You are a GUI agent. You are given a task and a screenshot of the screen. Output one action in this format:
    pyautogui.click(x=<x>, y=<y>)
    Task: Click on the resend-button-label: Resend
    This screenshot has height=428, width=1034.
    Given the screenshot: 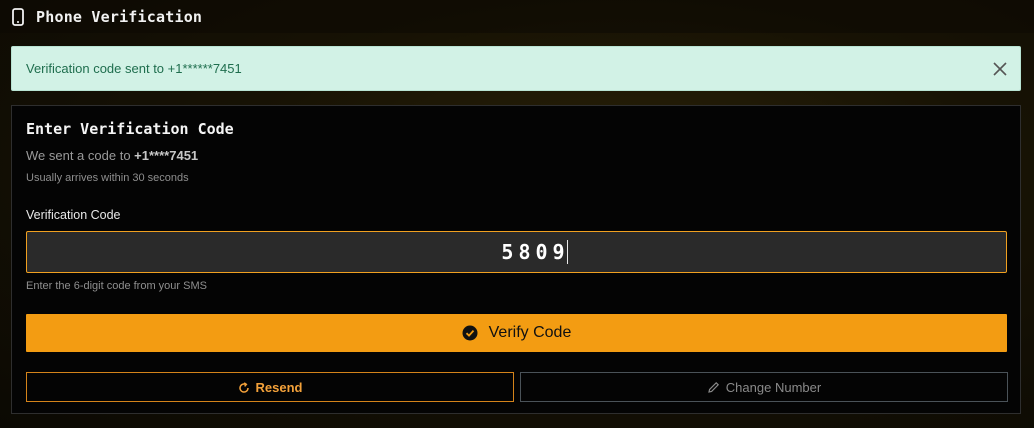 What is the action you would take?
    pyautogui.click(x=279, y=387)
    